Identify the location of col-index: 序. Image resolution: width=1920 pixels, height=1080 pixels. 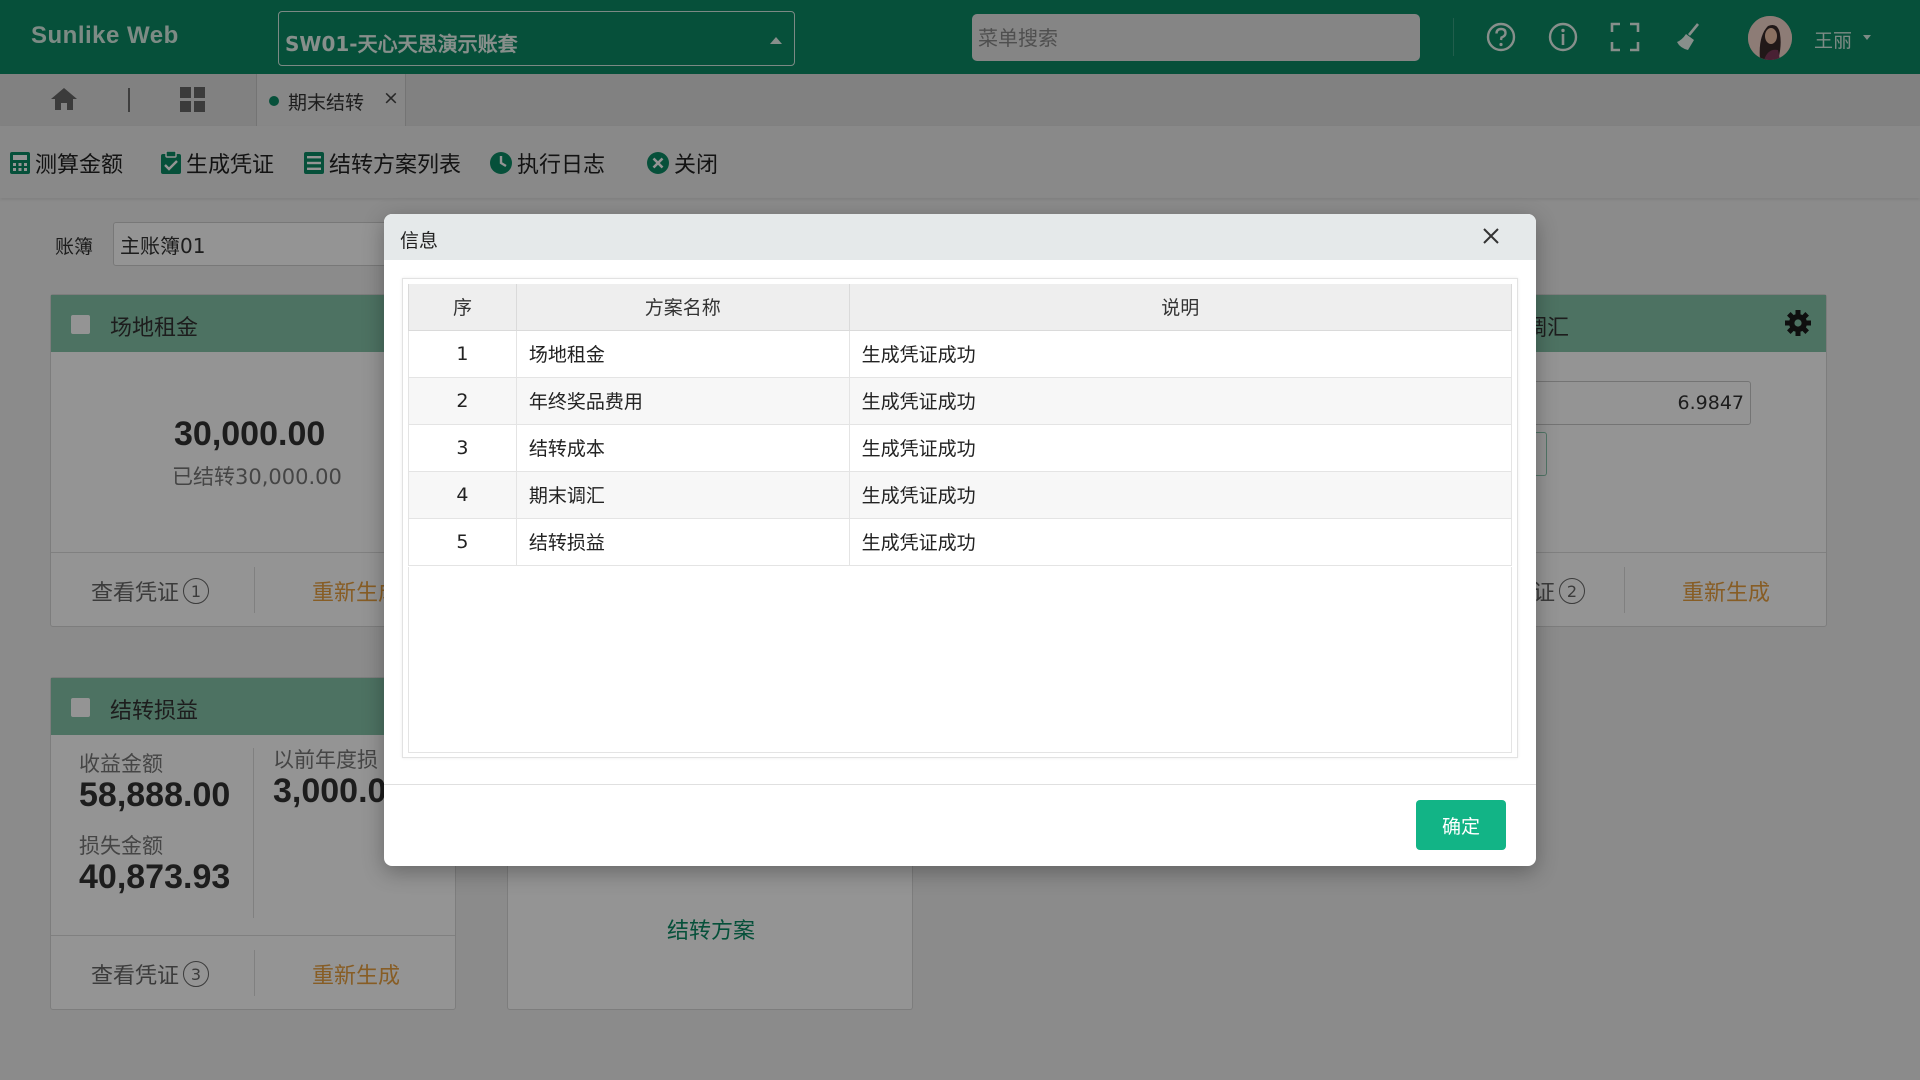
(462, 307).